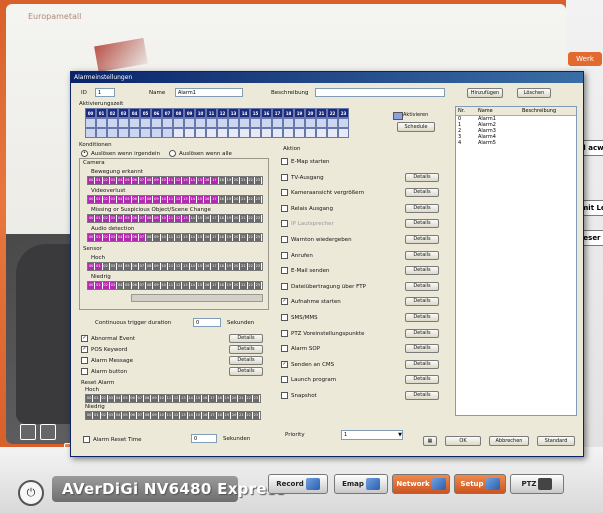 The height and width of the screenshot is (513, 603). I want to click on schedule-hour-header: 22, so click(332, 113).